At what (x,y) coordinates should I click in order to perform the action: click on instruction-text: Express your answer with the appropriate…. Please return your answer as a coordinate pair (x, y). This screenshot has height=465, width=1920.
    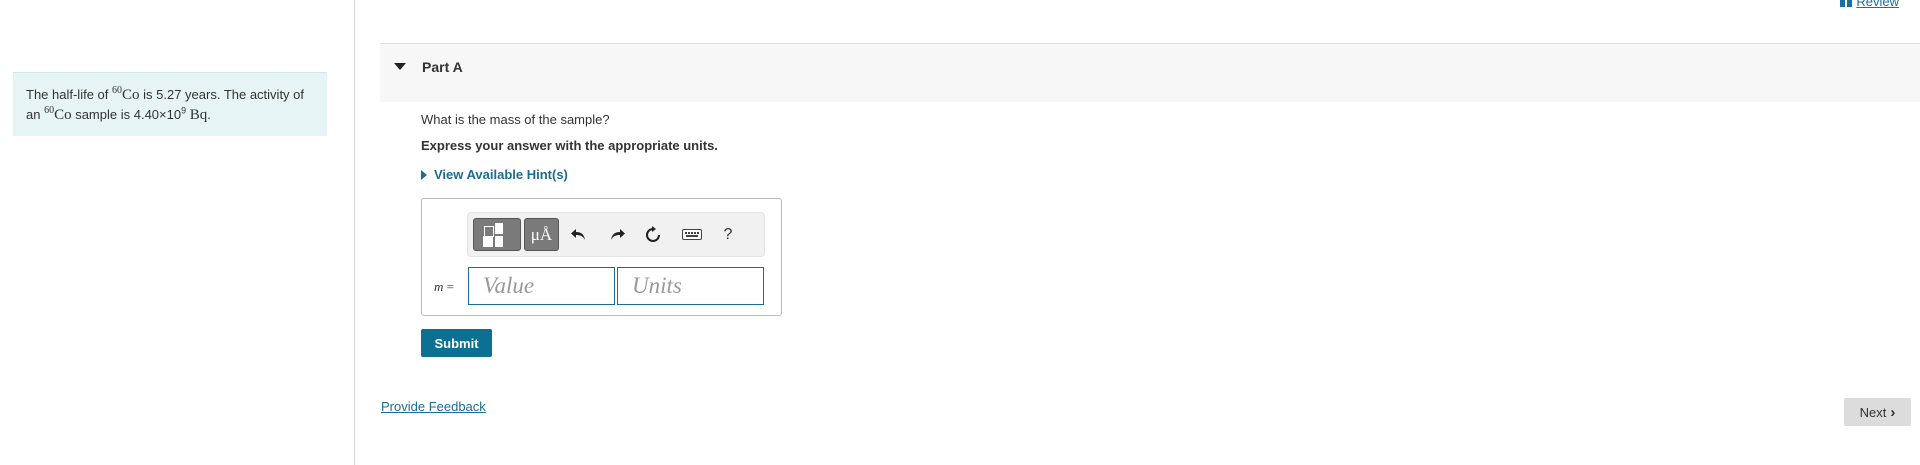
    Looking at the image, I should click on (569, 145).